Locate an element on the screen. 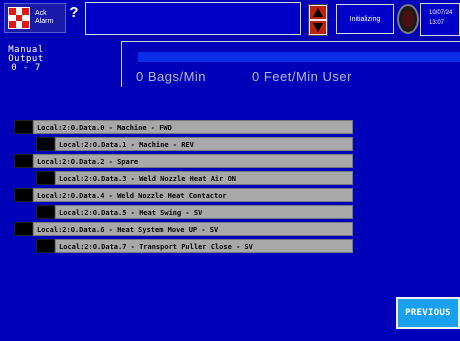  output-row-2: Local:2:O.Data.2 - Spare is located at coordinates (183, 161).